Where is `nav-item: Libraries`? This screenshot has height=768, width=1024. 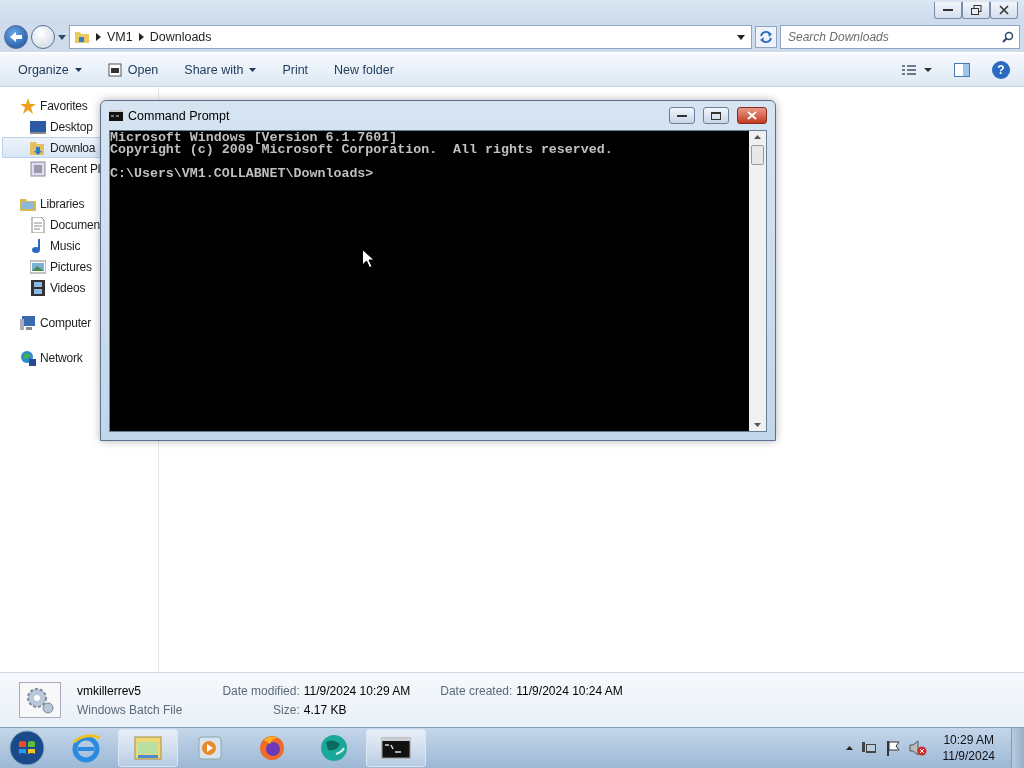 nav-item: Libraries is located at coordinates (52, 203).